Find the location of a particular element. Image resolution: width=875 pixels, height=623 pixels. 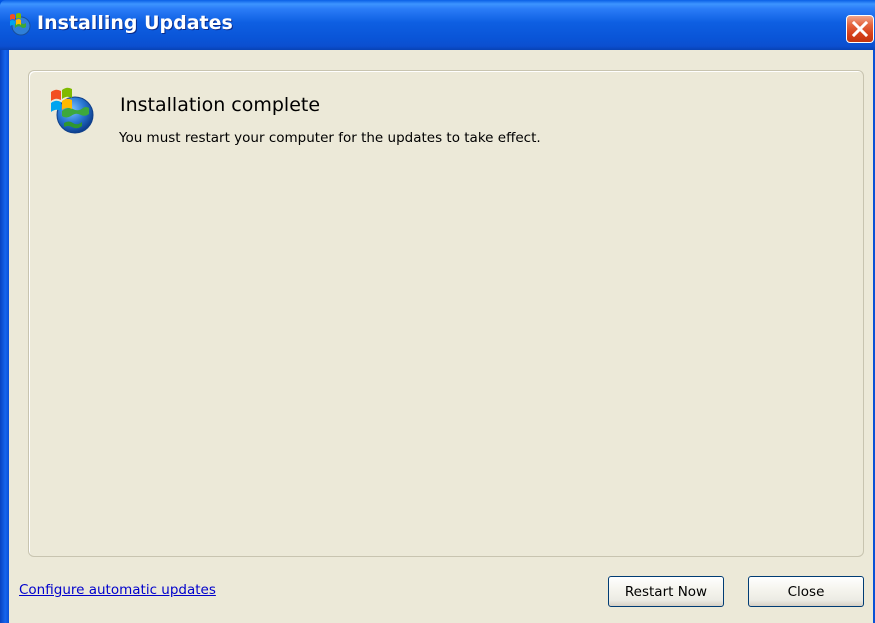

close-button: Close is located at coordinates (806, 591).